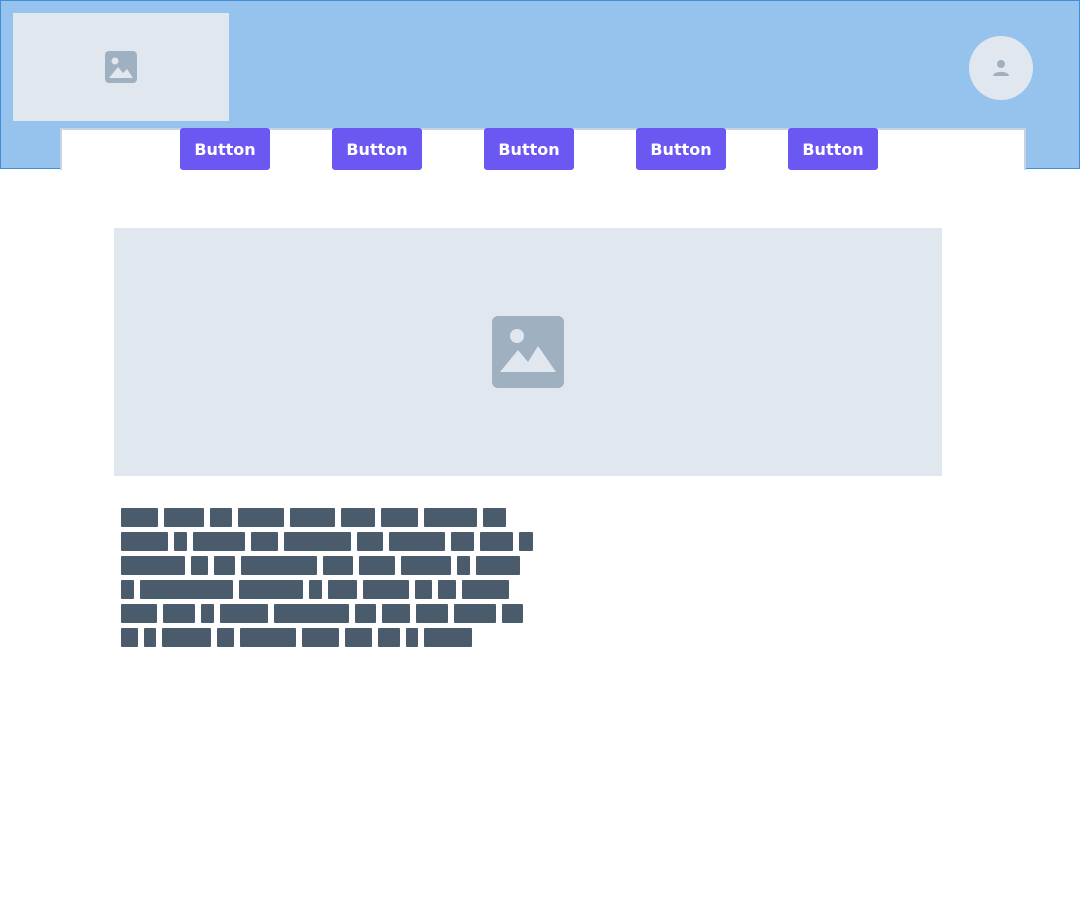 Image resolution: width=1080 pixels, height=924 pixels. I want to click on logo-placeholder, so click(121, 67).